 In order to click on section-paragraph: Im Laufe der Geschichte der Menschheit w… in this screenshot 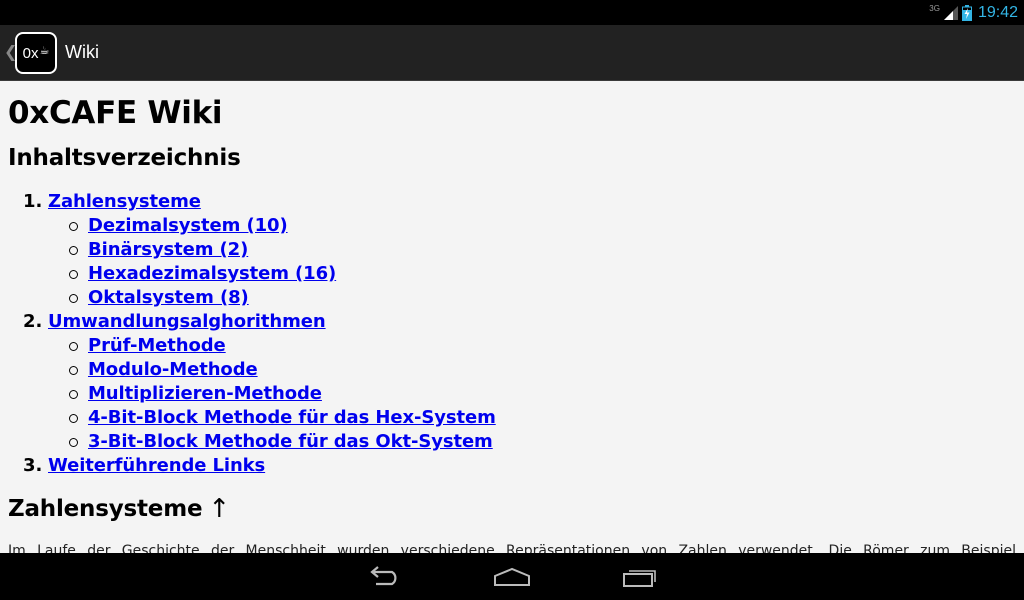, I will do `click(512, 548)`.